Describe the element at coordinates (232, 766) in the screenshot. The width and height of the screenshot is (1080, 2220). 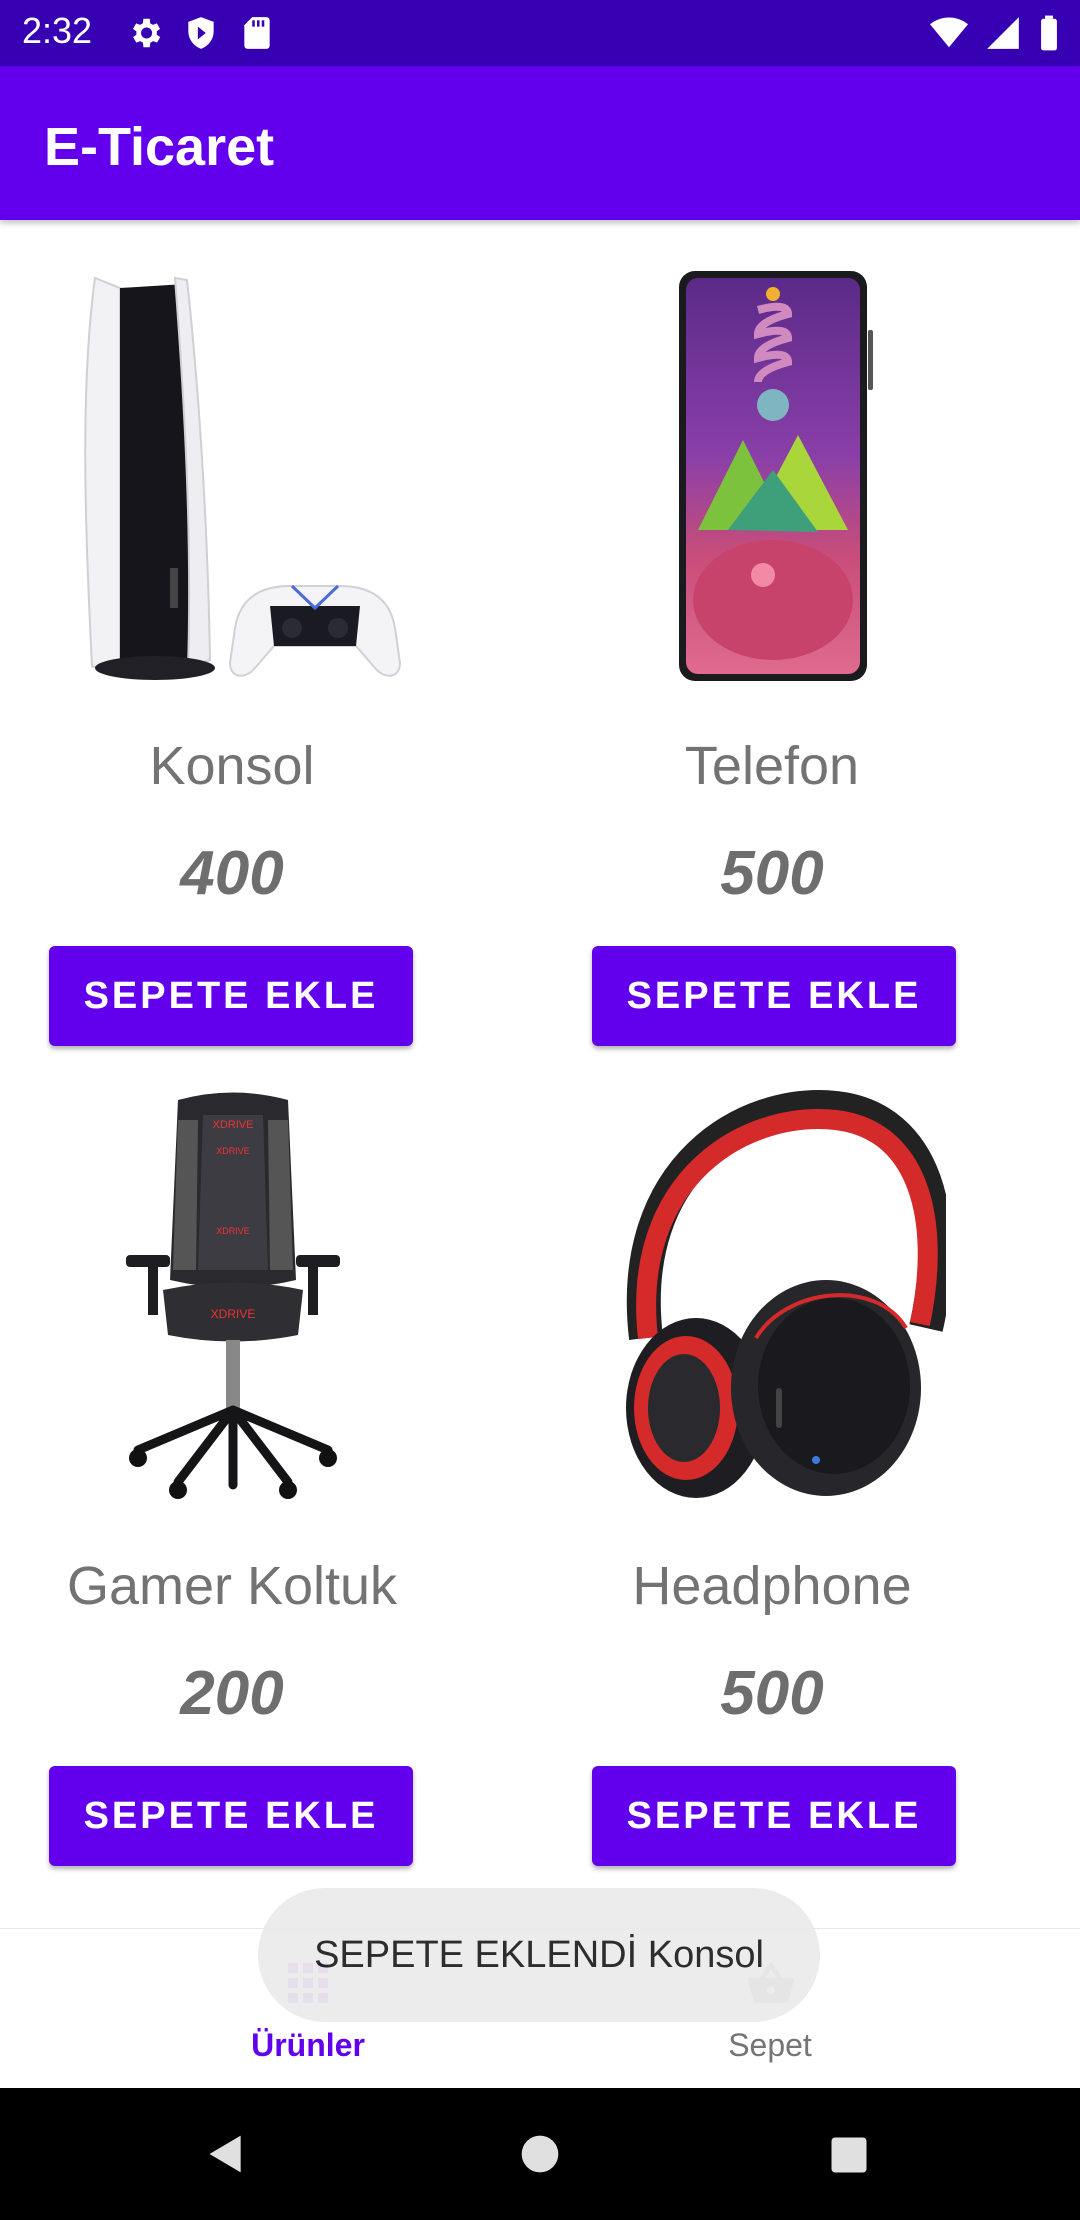
I see `product-name: Konsol` at that location.